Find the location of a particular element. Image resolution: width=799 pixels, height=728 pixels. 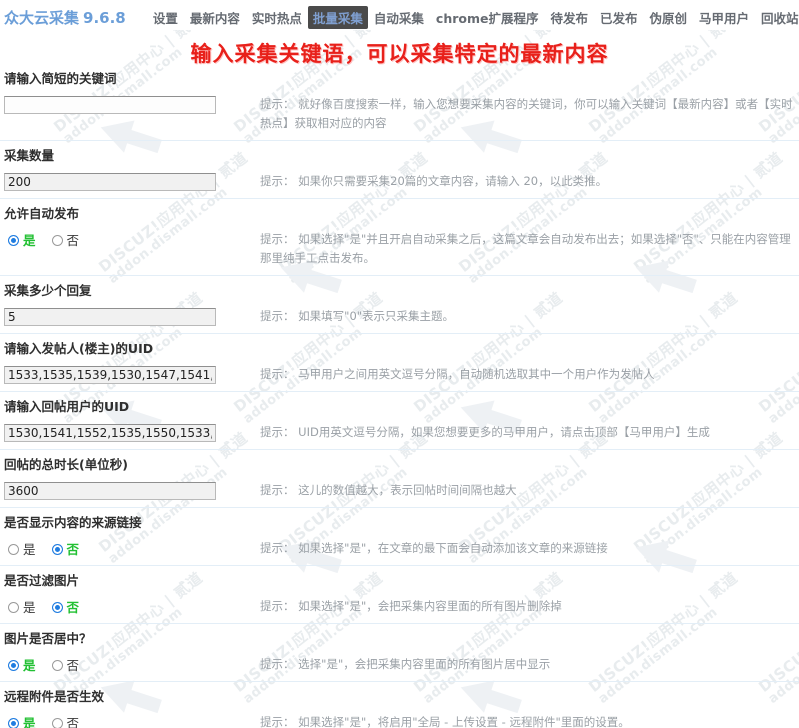

row-label: 是否显示内容的来源链接 is located at coordinates (73, 522).